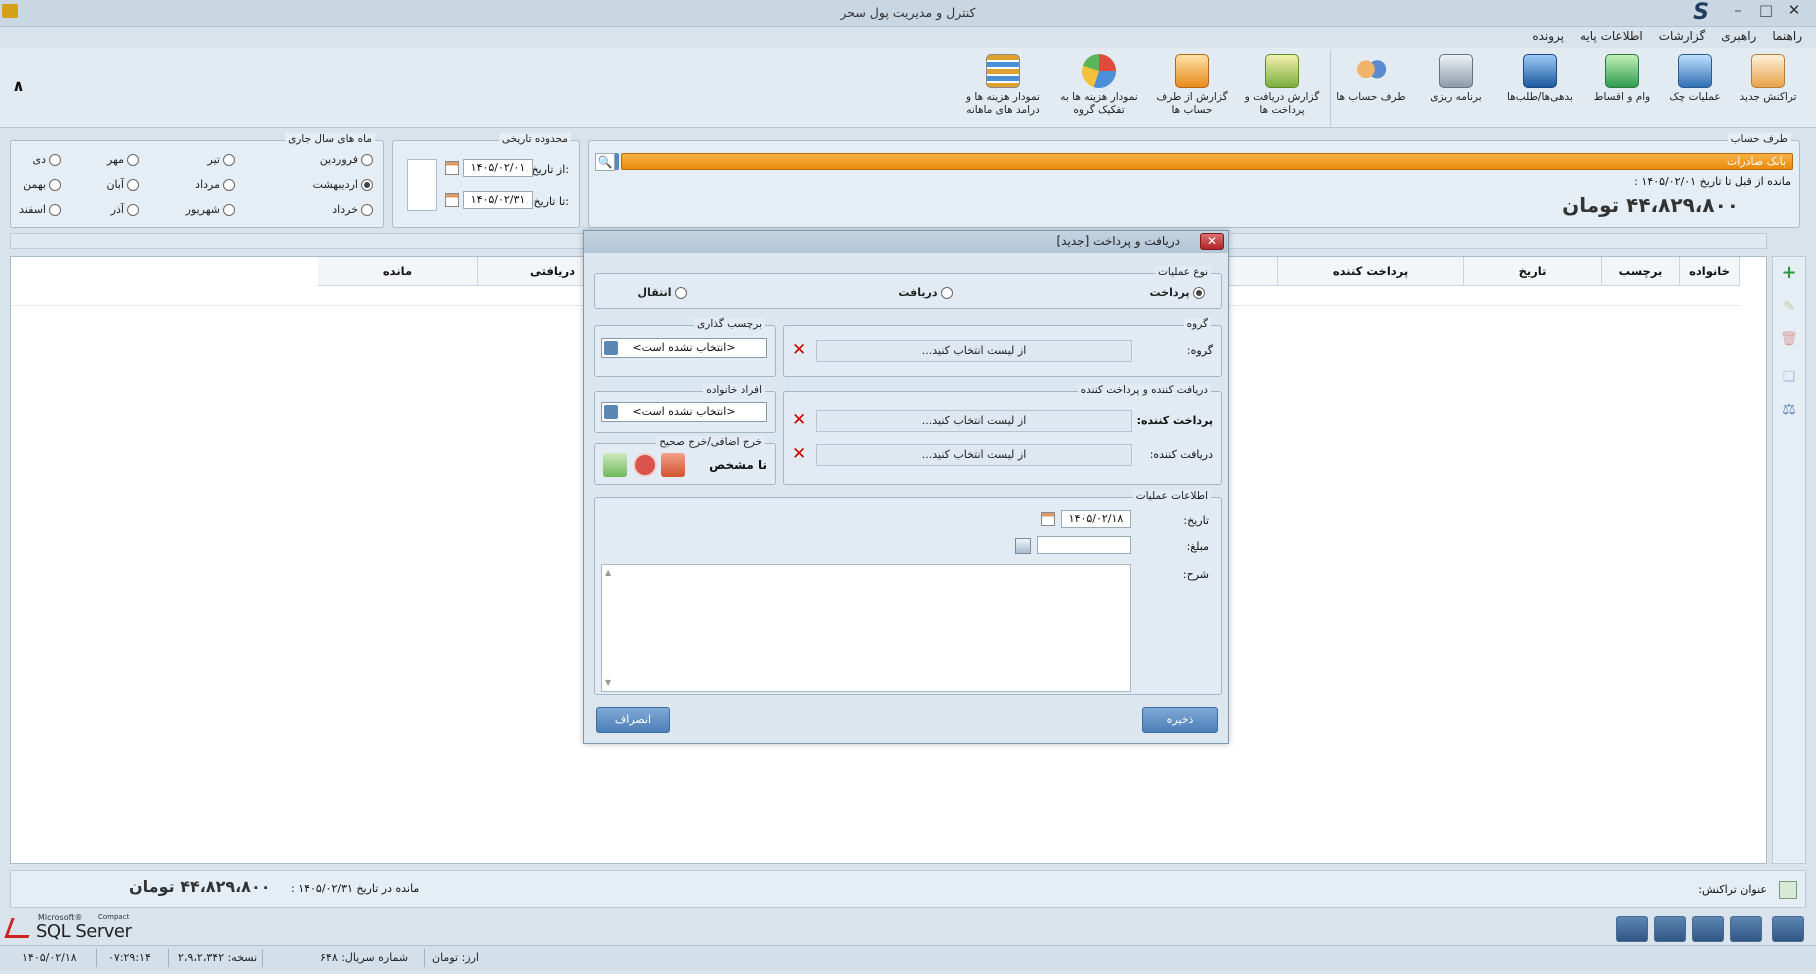 The image size is (1816, 974). What do you see at coordinates (213, 159) in the screenshot?
I see `month-label: تیر` at bounding box center [213, 159].